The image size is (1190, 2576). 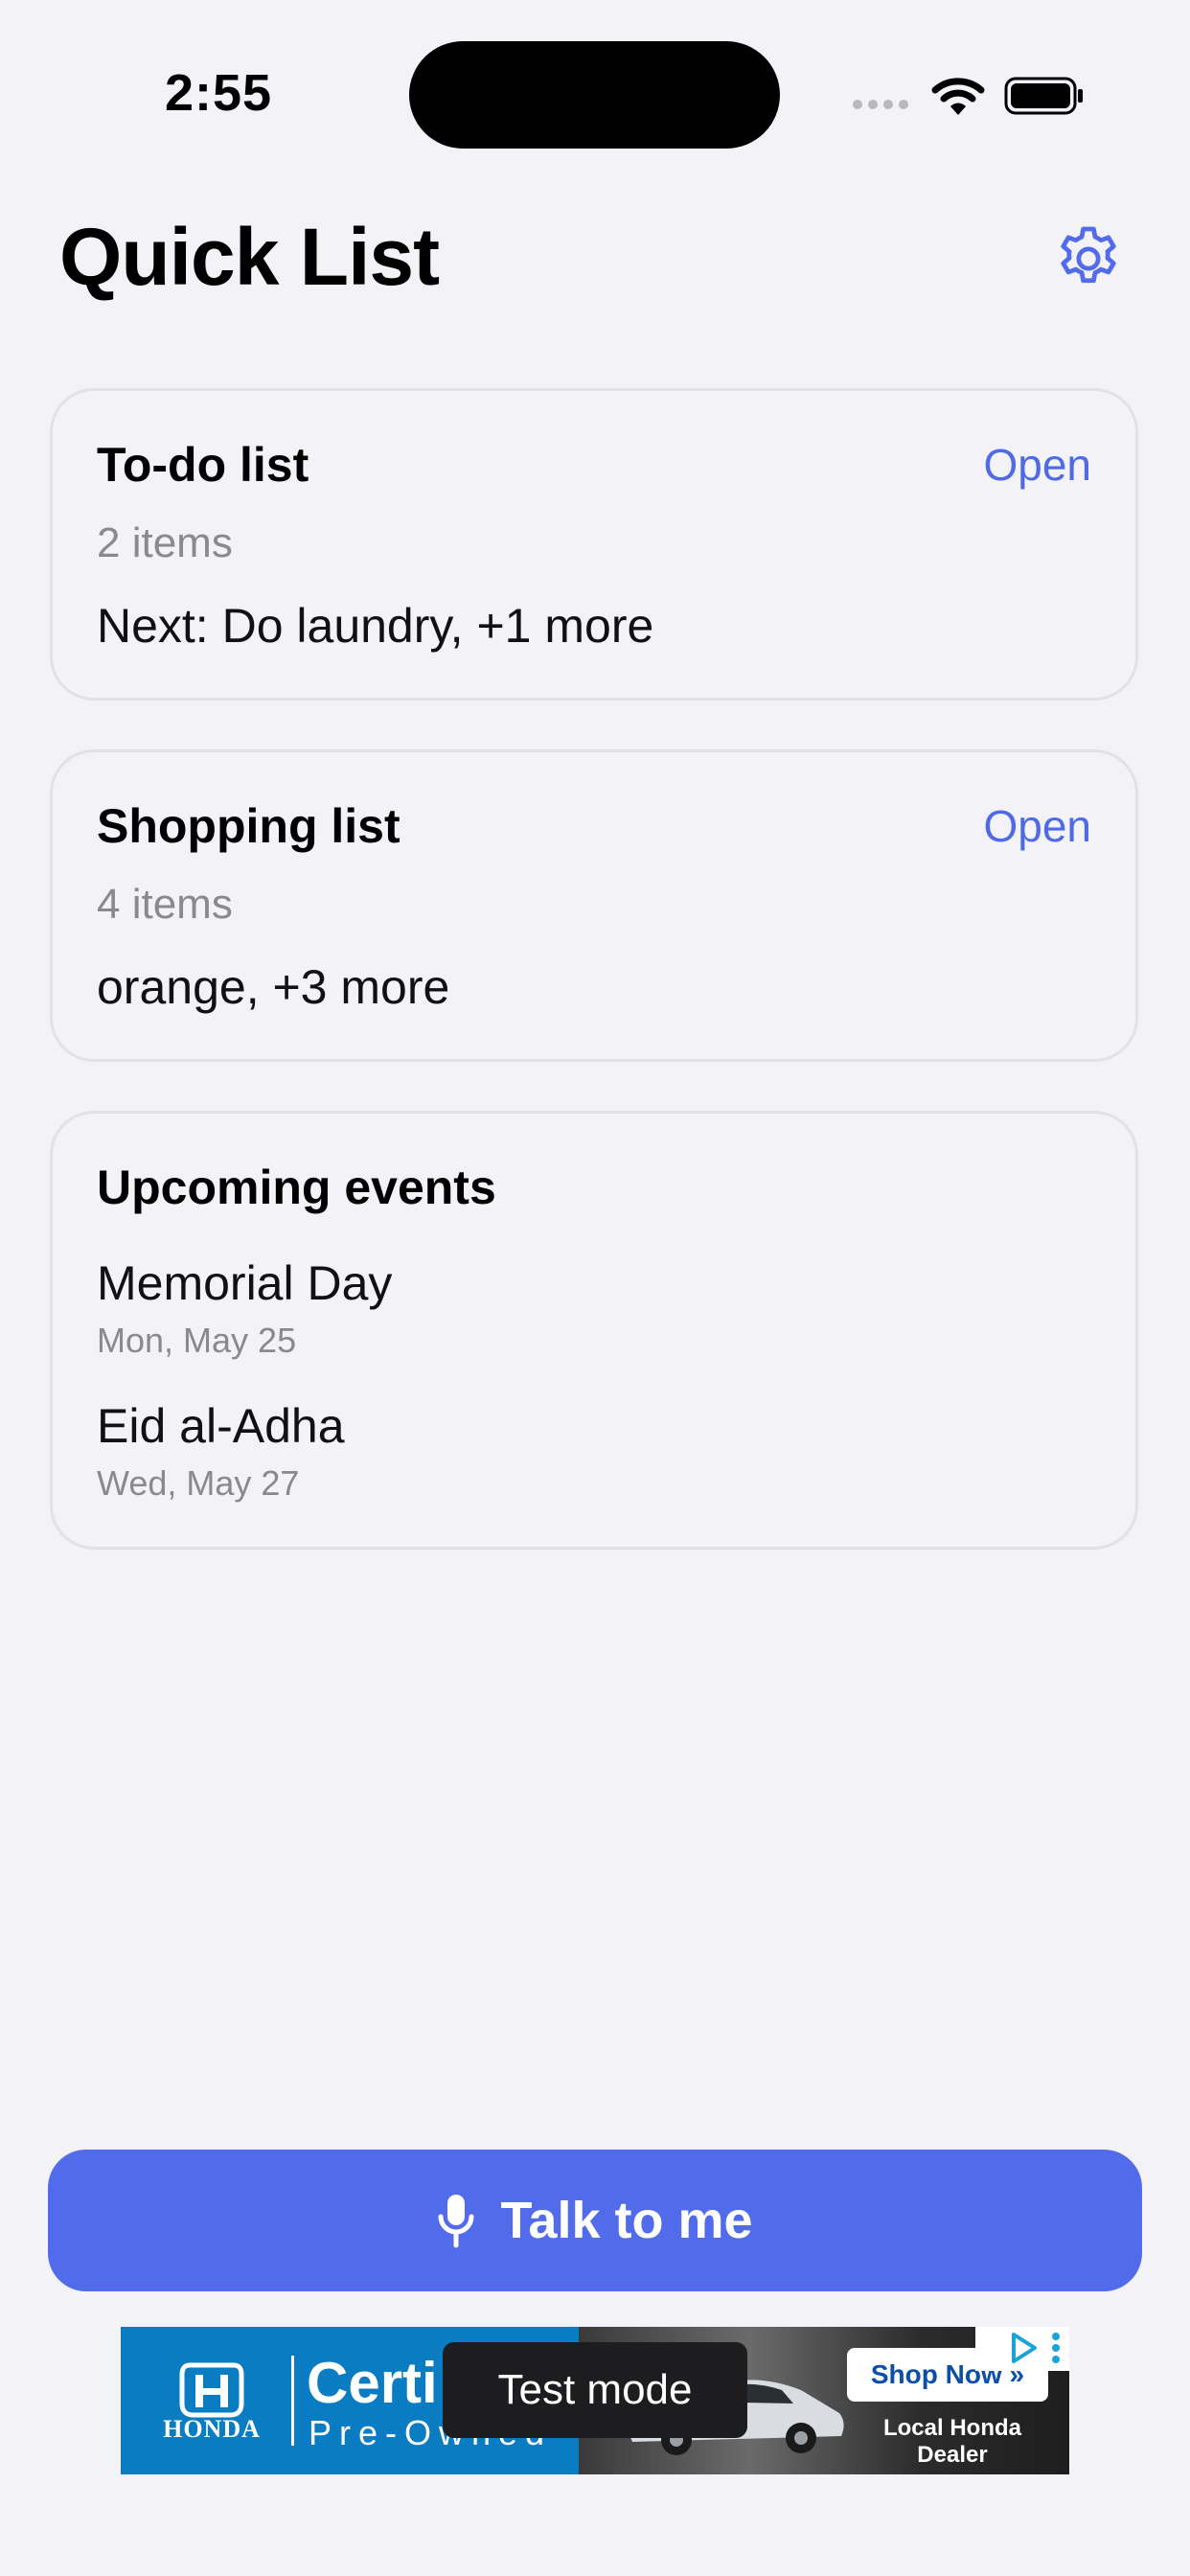 I want to click on shopping-open-link: Open, so click(x=1037, y=826).